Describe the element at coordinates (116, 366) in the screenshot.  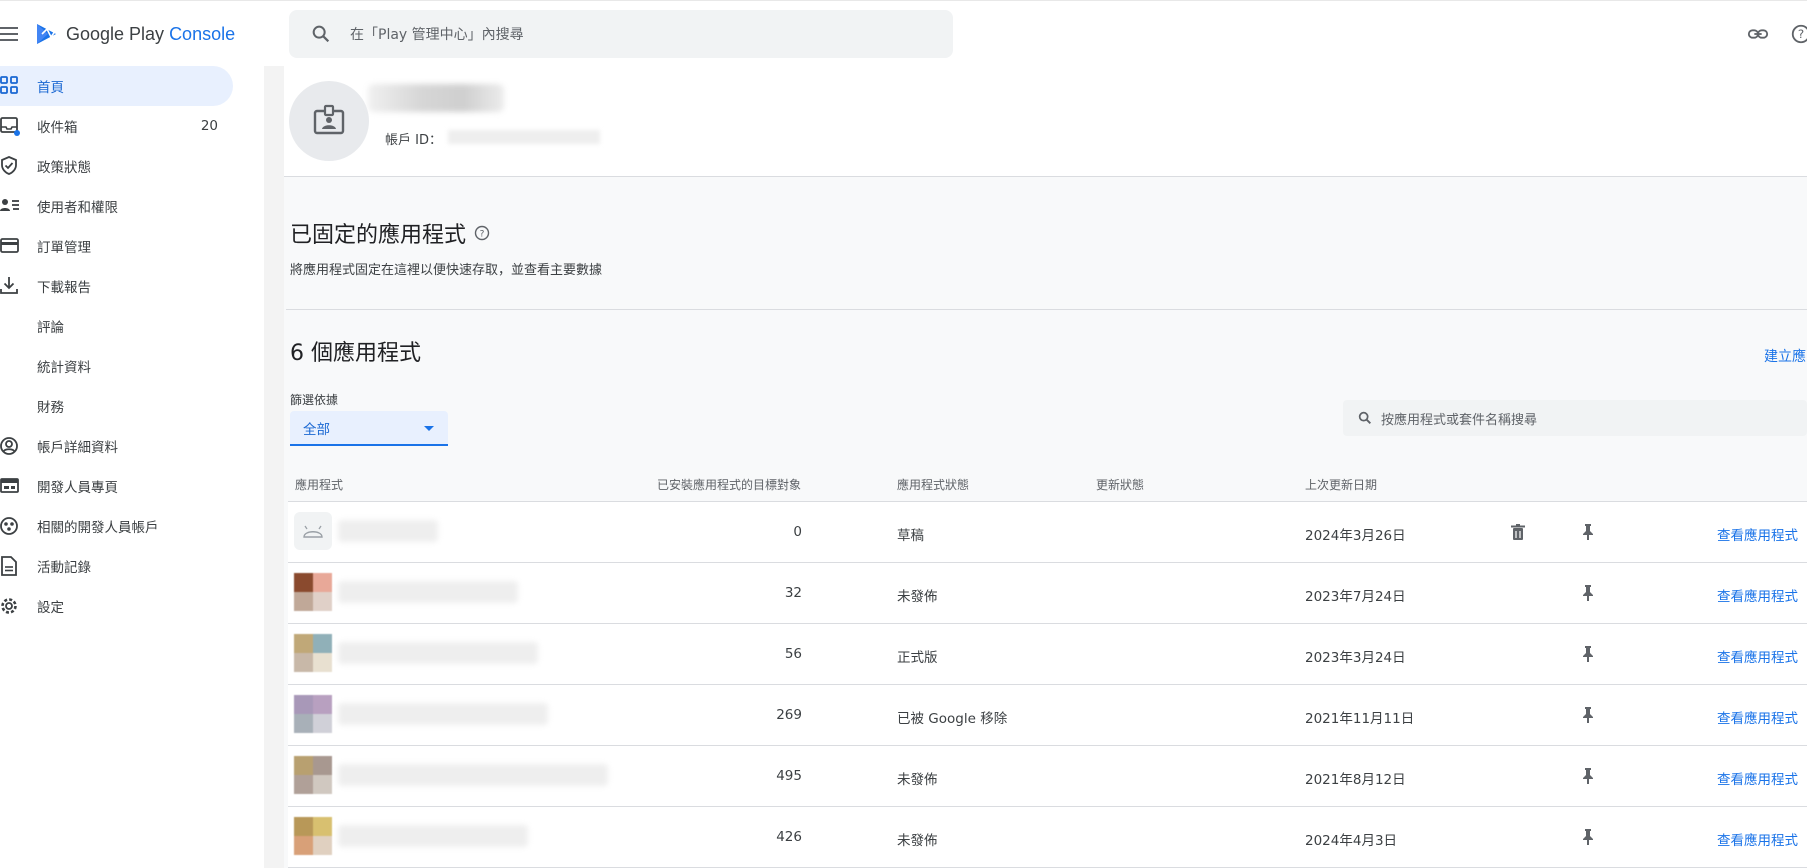
I see `sidebar-item-statistics: 統計資料` at that location.